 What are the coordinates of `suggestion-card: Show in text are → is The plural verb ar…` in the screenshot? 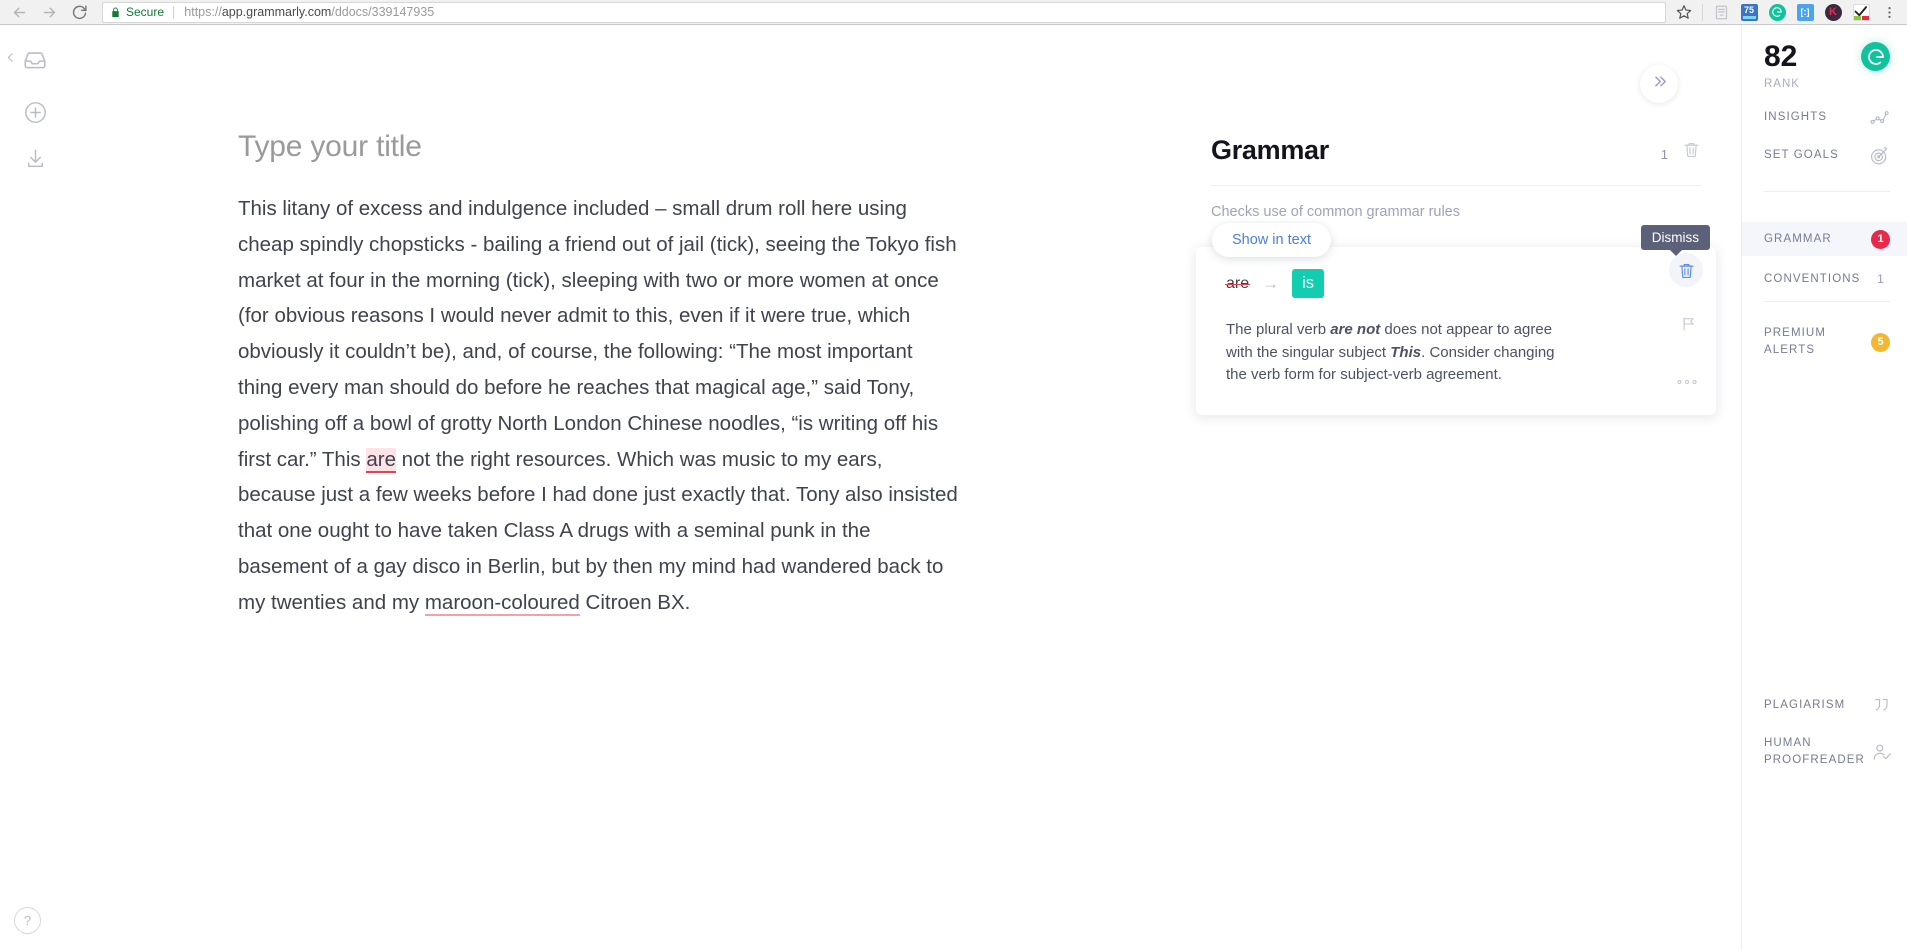 It's located at (1456, 319).